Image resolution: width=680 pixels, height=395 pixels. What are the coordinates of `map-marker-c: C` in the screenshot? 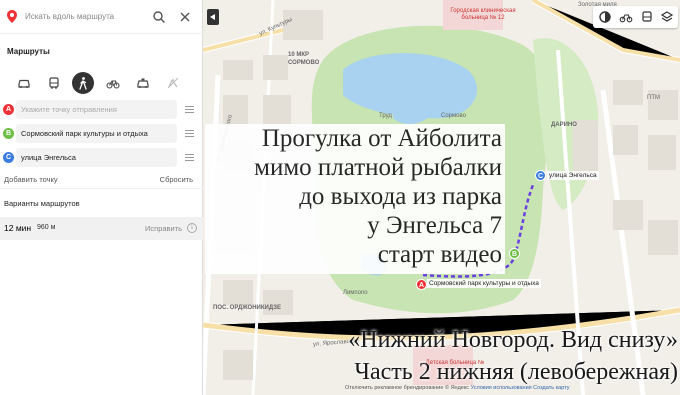 It's located at (540, 175).